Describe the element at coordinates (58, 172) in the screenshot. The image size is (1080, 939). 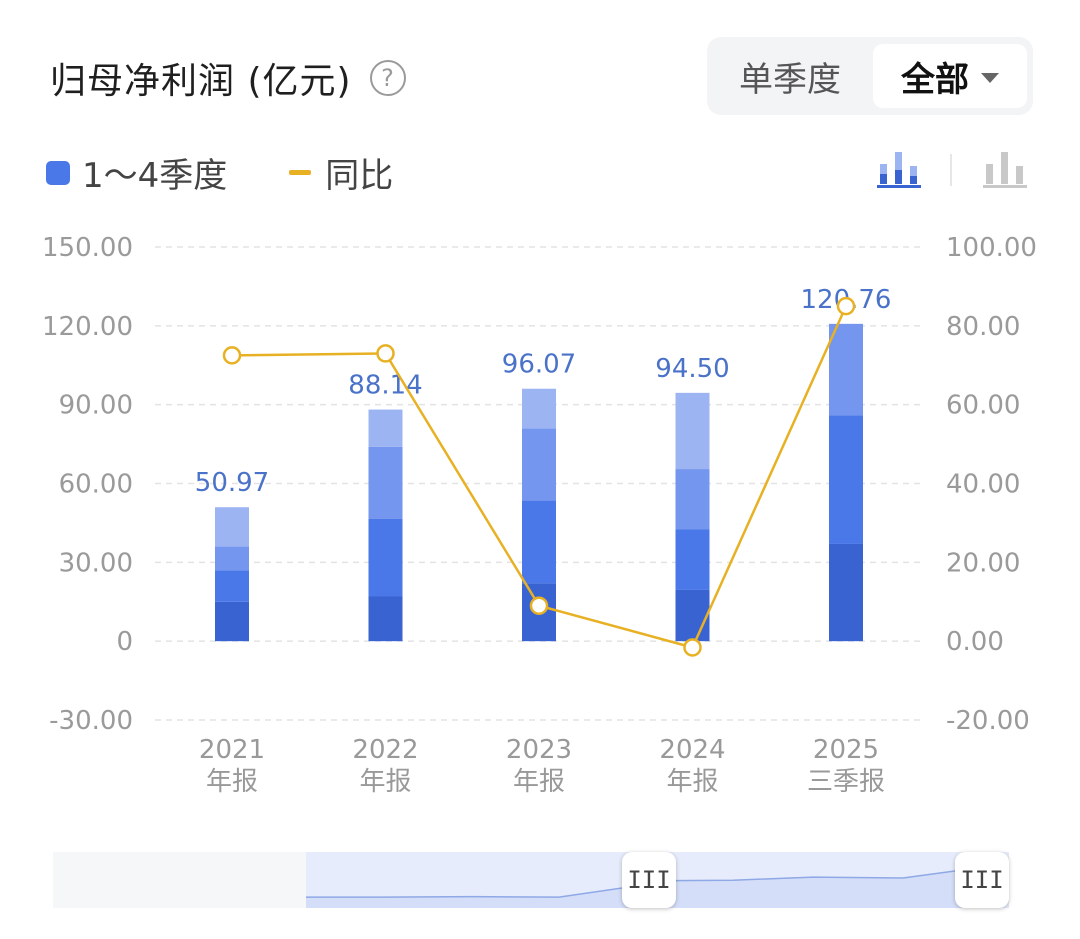
I see `legend-bar-swatch` at that location.